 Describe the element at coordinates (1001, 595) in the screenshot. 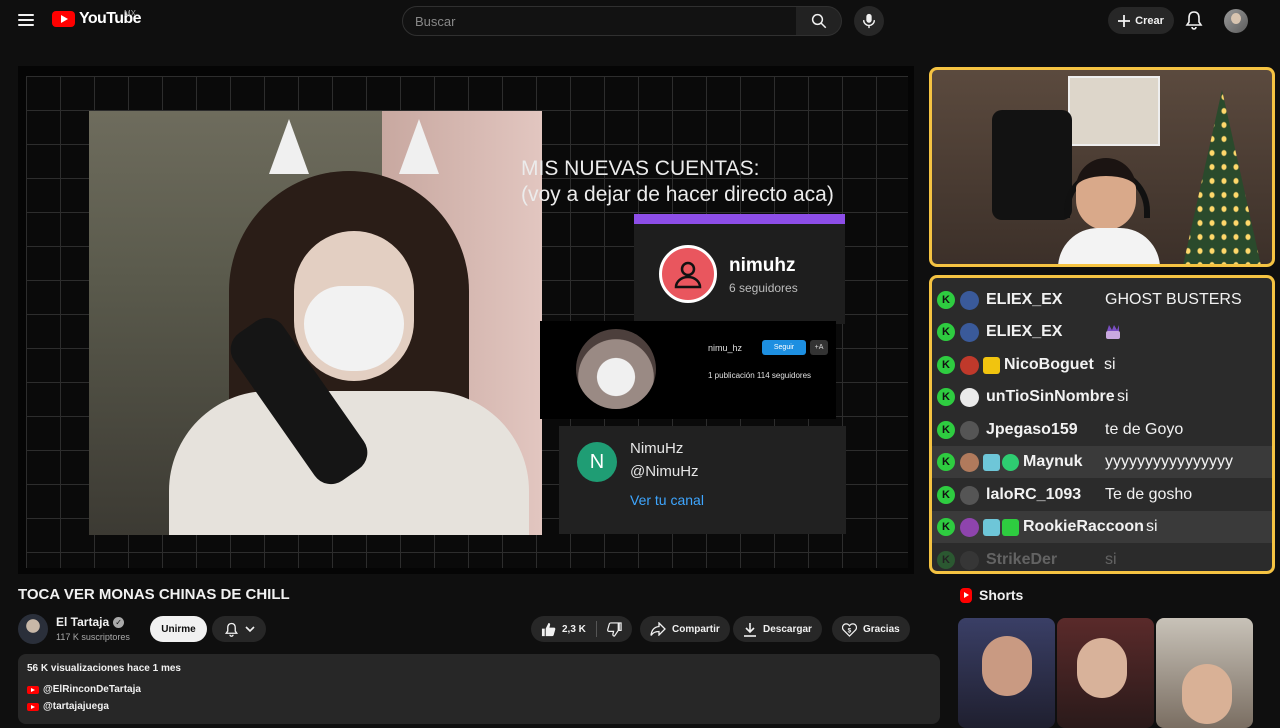

I see `shorts-heading-text: Shorts` at that location.